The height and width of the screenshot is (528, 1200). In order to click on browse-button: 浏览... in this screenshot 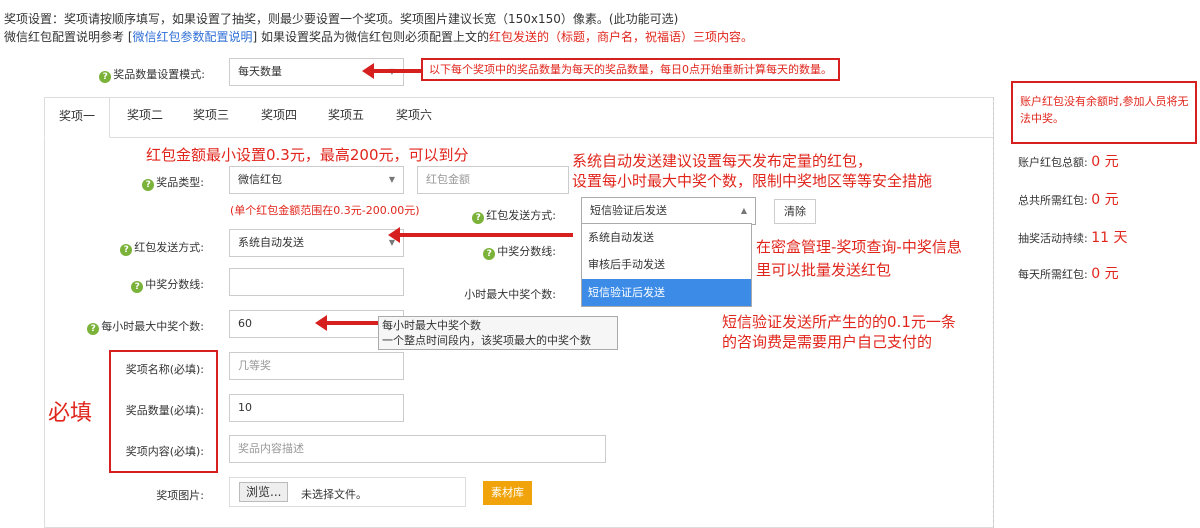, I will do `click(264, 492)`.